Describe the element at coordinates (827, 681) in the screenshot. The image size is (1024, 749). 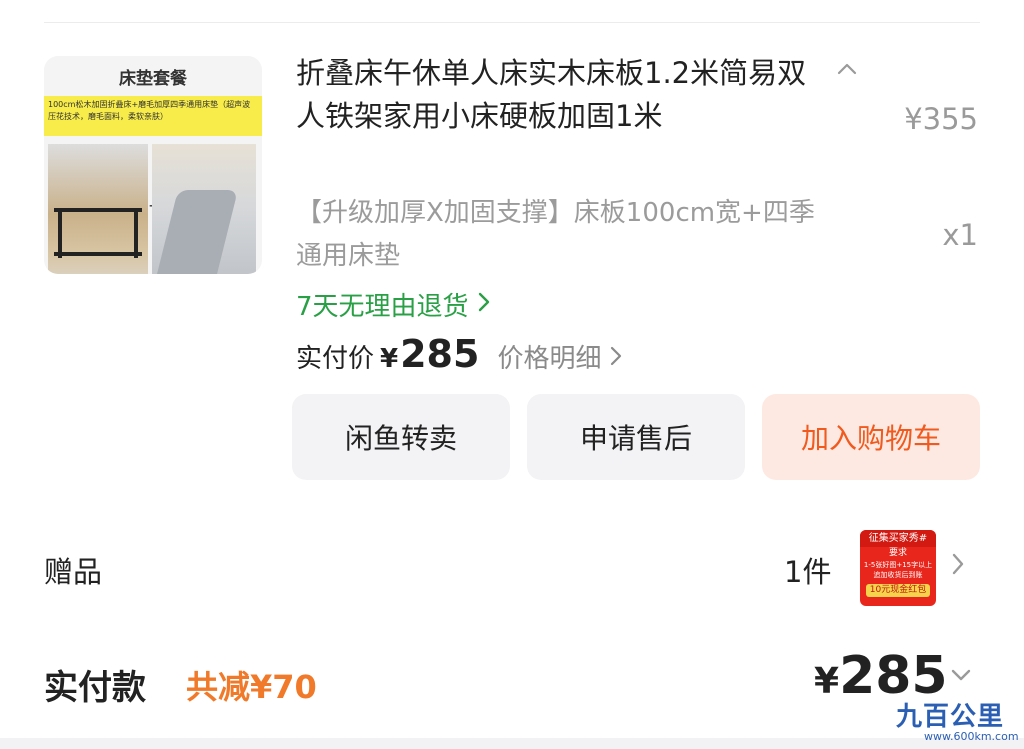
I see `total-currency: ¥` at that location.